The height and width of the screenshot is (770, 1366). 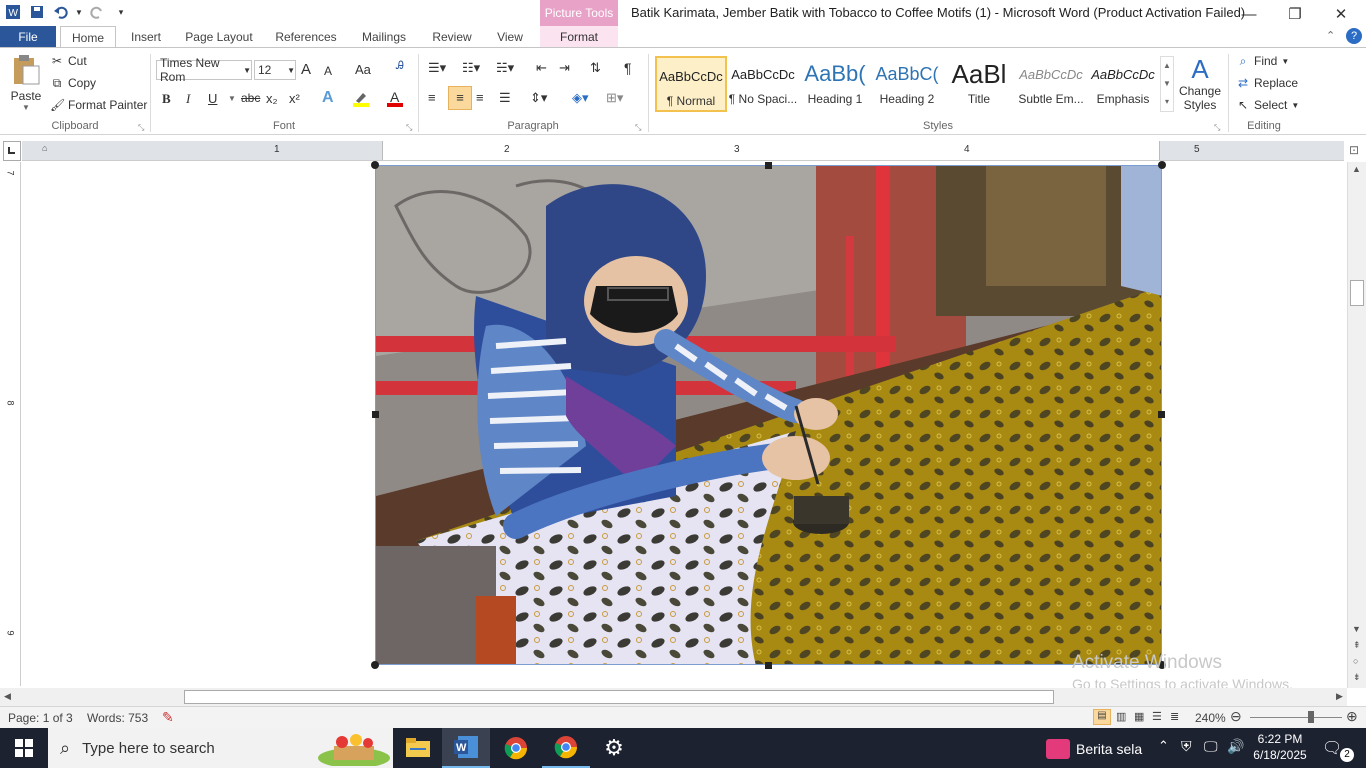 I want to click on web-layout-icon: ▦, so click(x=1139, y=716).